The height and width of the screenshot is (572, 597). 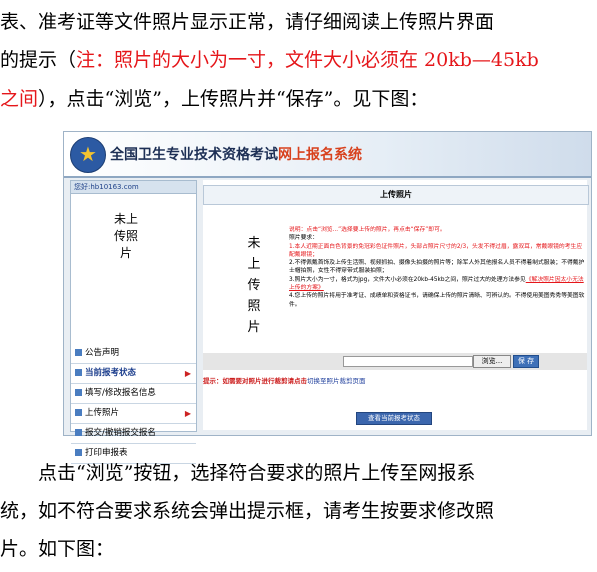 What do you see at coordinates (247, 511) in the screenshot?
I see `outro-line-2: 统，如不符合要求系统会弹出提示框，请考生按要求修改照` at bounding box center [247, 511].